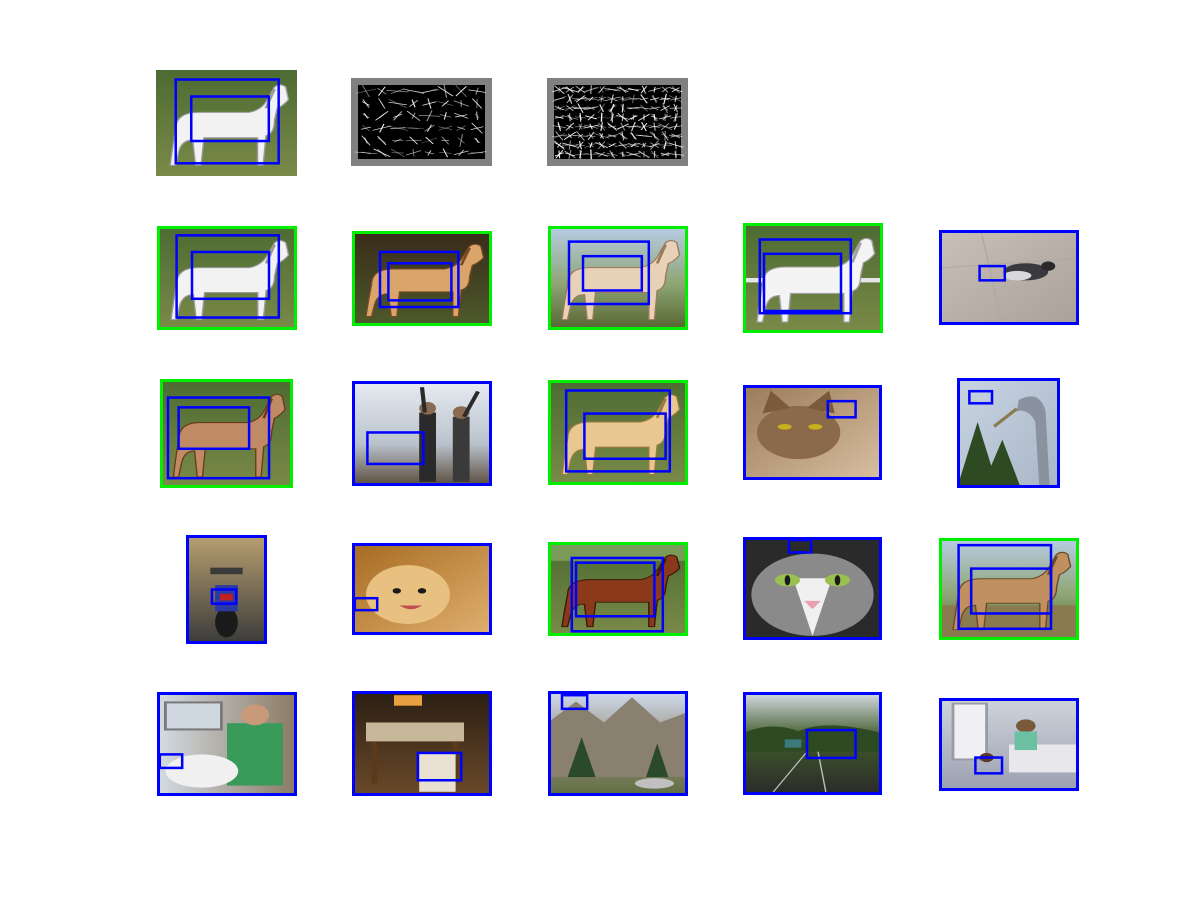 This screenshot has width=1200, height=900. I want to click on result-18-image, so click(618, 743).